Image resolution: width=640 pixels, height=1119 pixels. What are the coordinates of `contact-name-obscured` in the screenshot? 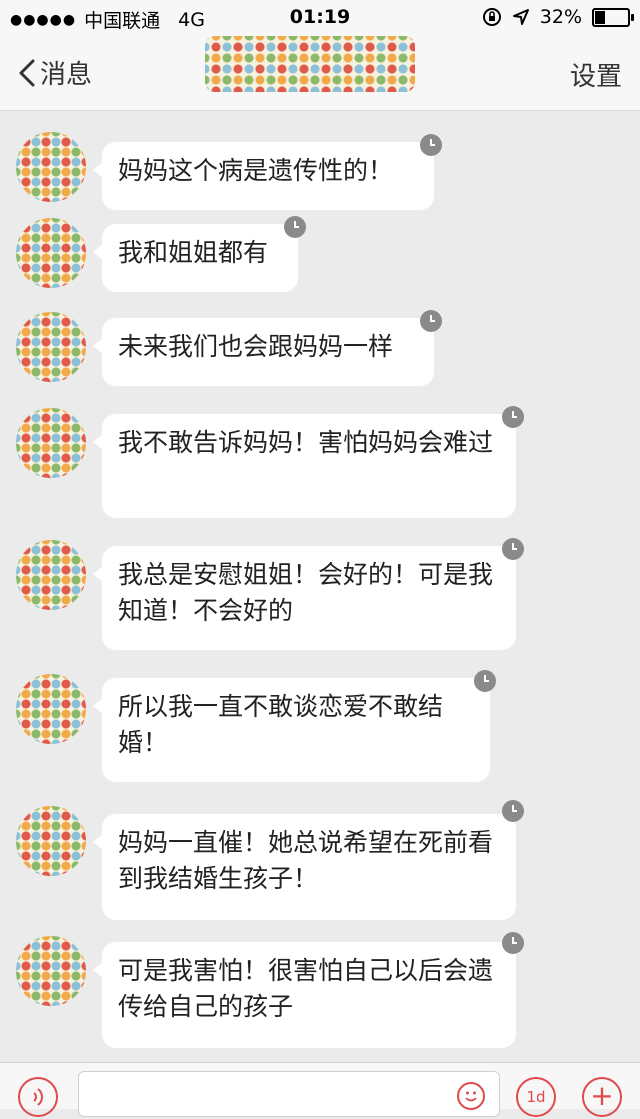 It's located at (310, 64).